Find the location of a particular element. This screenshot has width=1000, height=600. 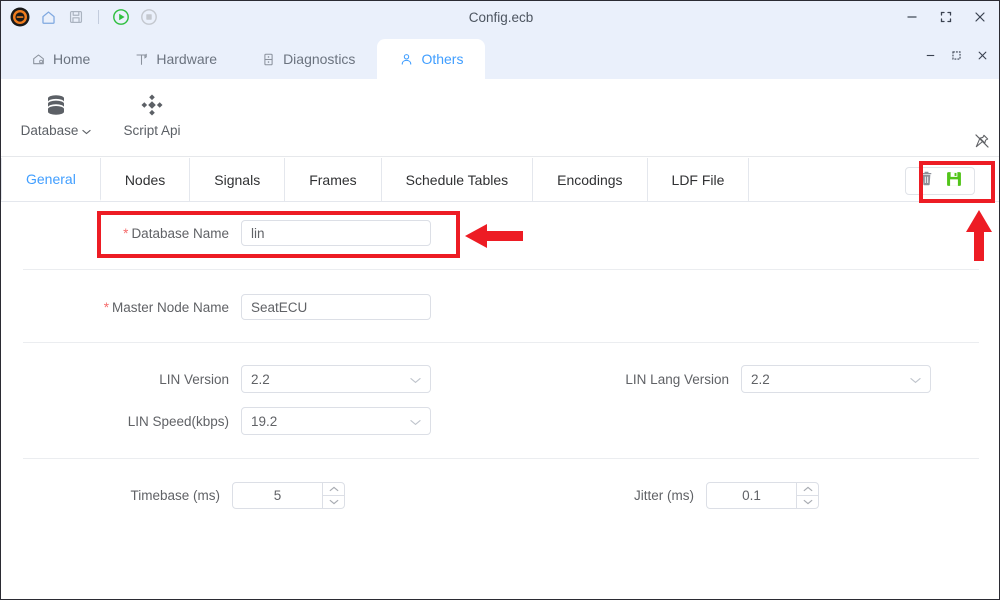

field-database-name: * Database Name lin is located at coordinates (216, 233).